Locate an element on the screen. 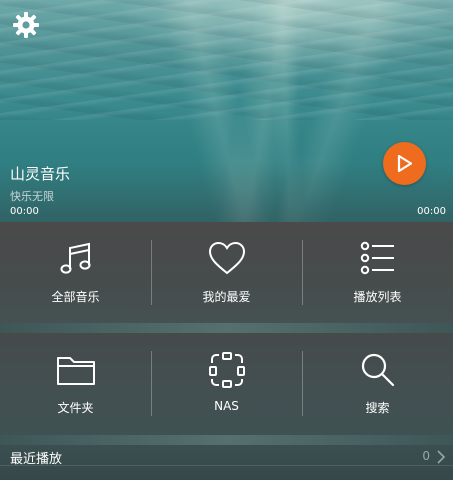  playlists-label: 播放列表 is located at coordinates (377, 297).